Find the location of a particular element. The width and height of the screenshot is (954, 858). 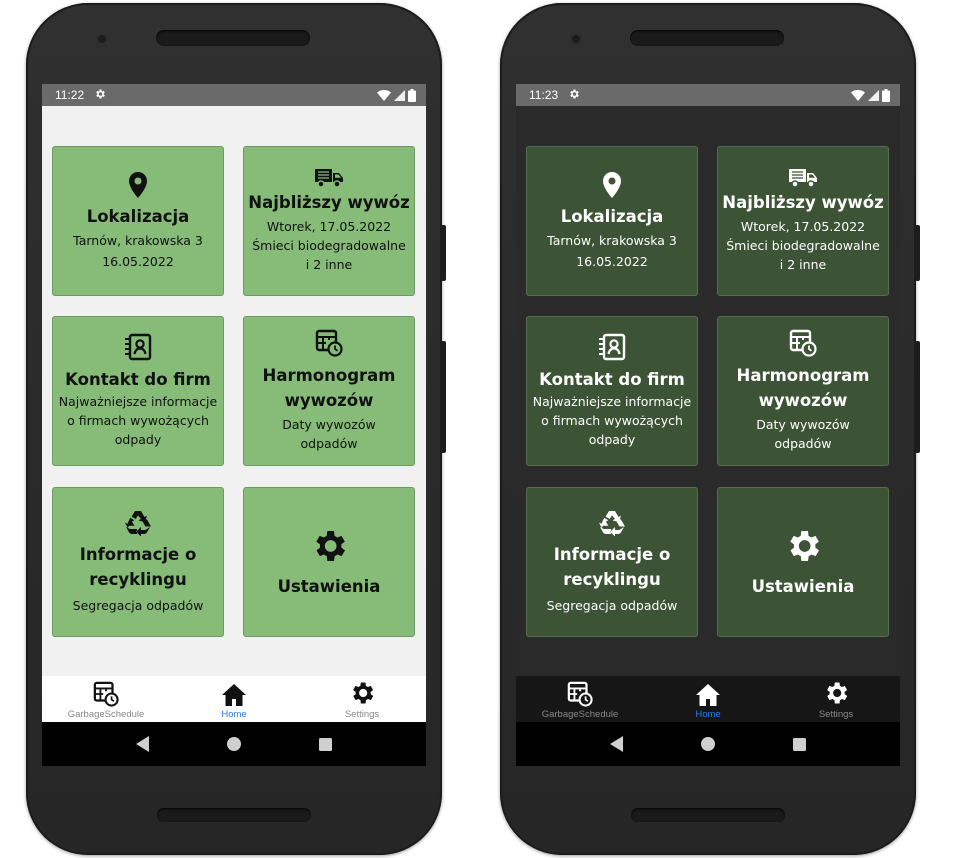

card-line: i 2 inne is located at coordinates (803, 264).